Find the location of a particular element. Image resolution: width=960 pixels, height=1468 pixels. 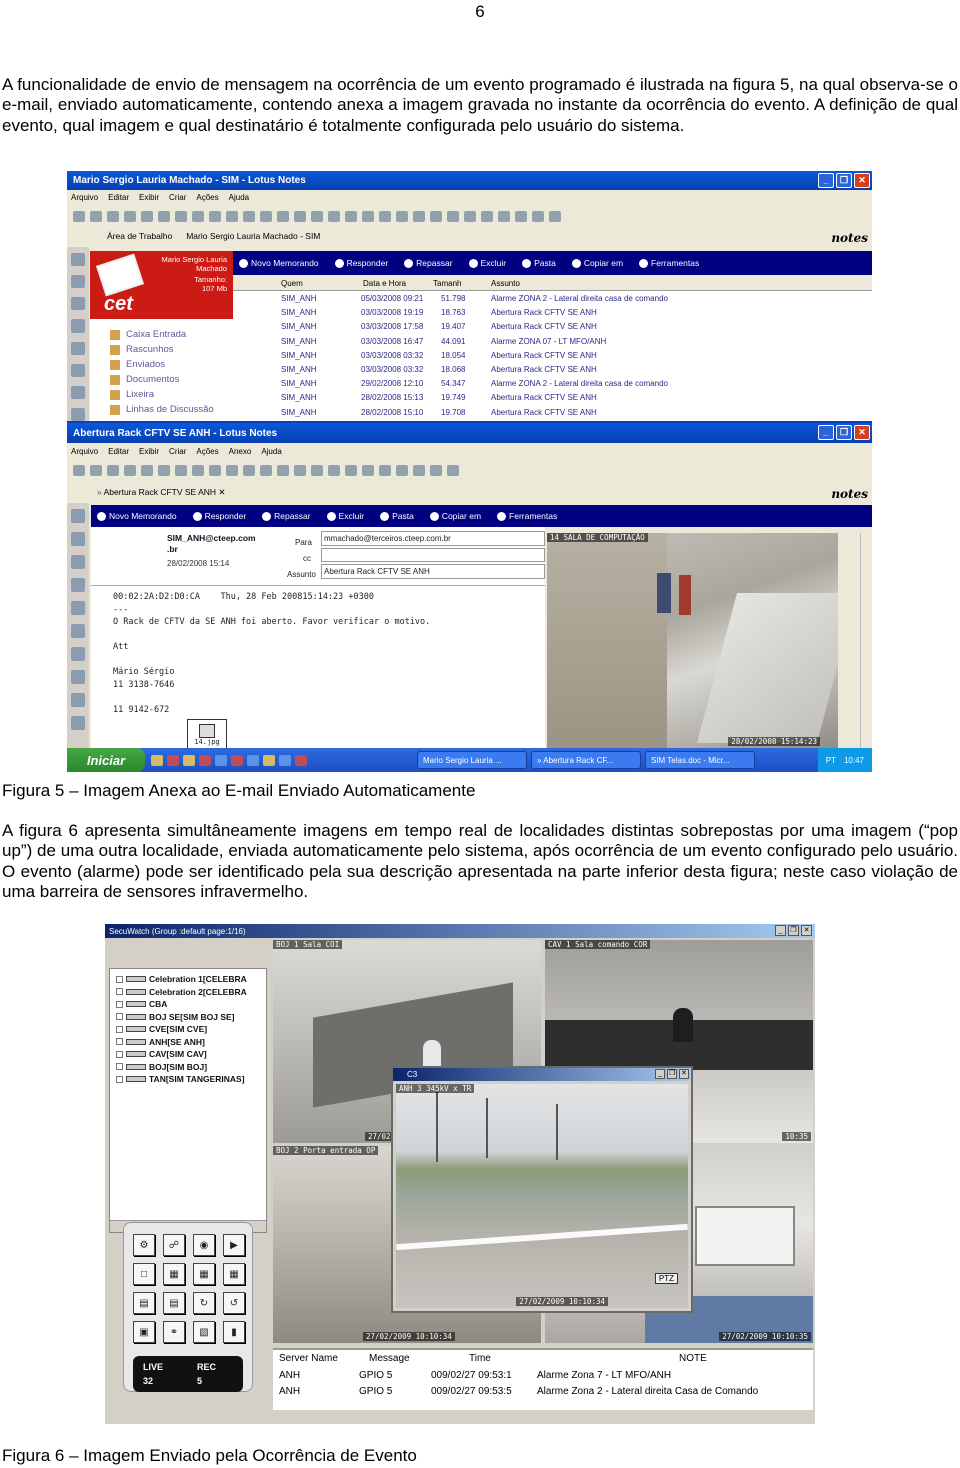

copy-into-button: Copiar em is located at coordinates (455, 516).